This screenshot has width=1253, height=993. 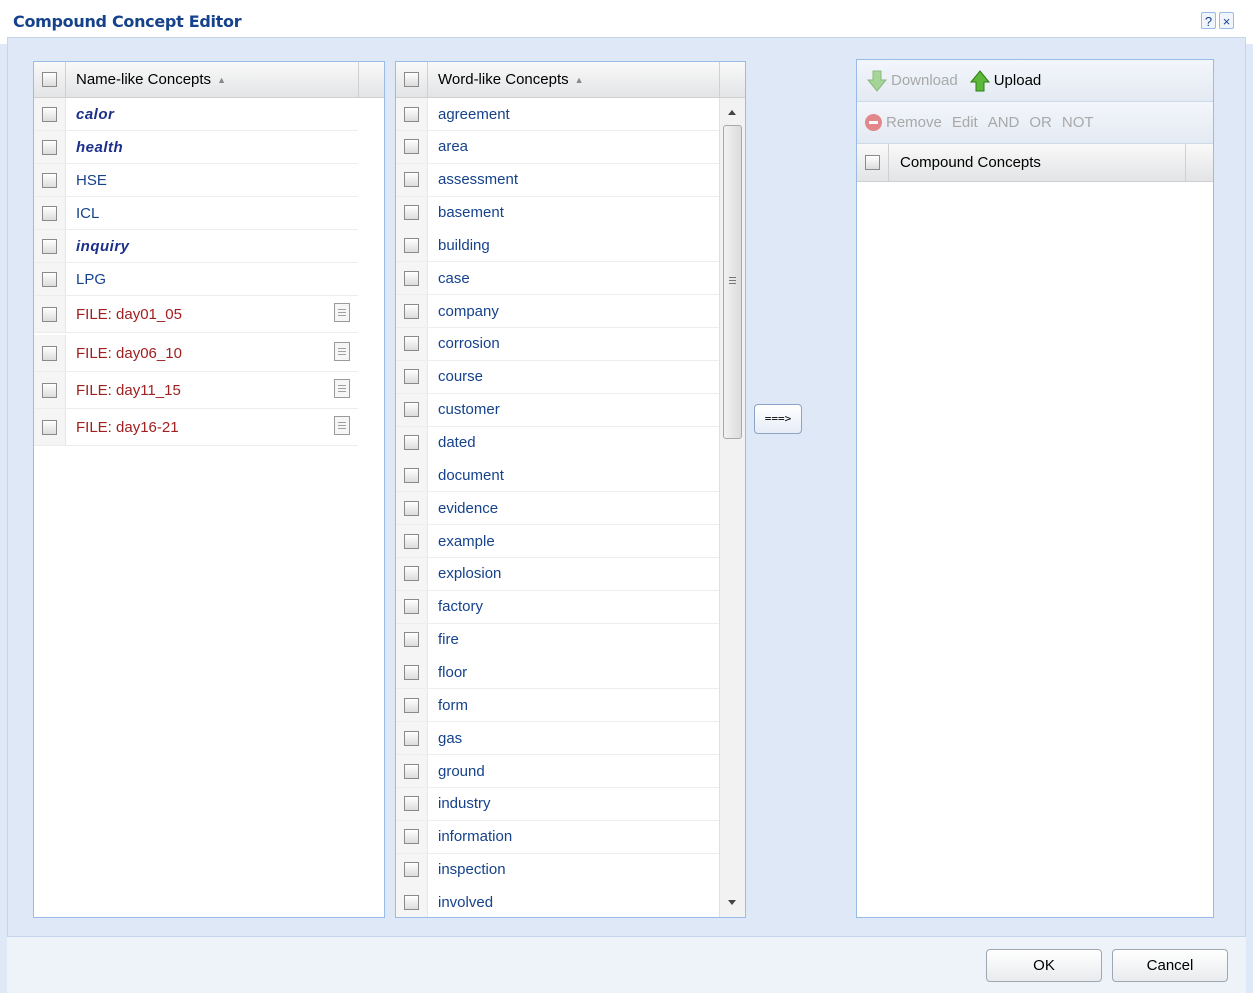 What do you see at coordinates (411, 79) in the screenshot?
I see `word-grid-select-all-checkbox` at bounding box center [411, 79].